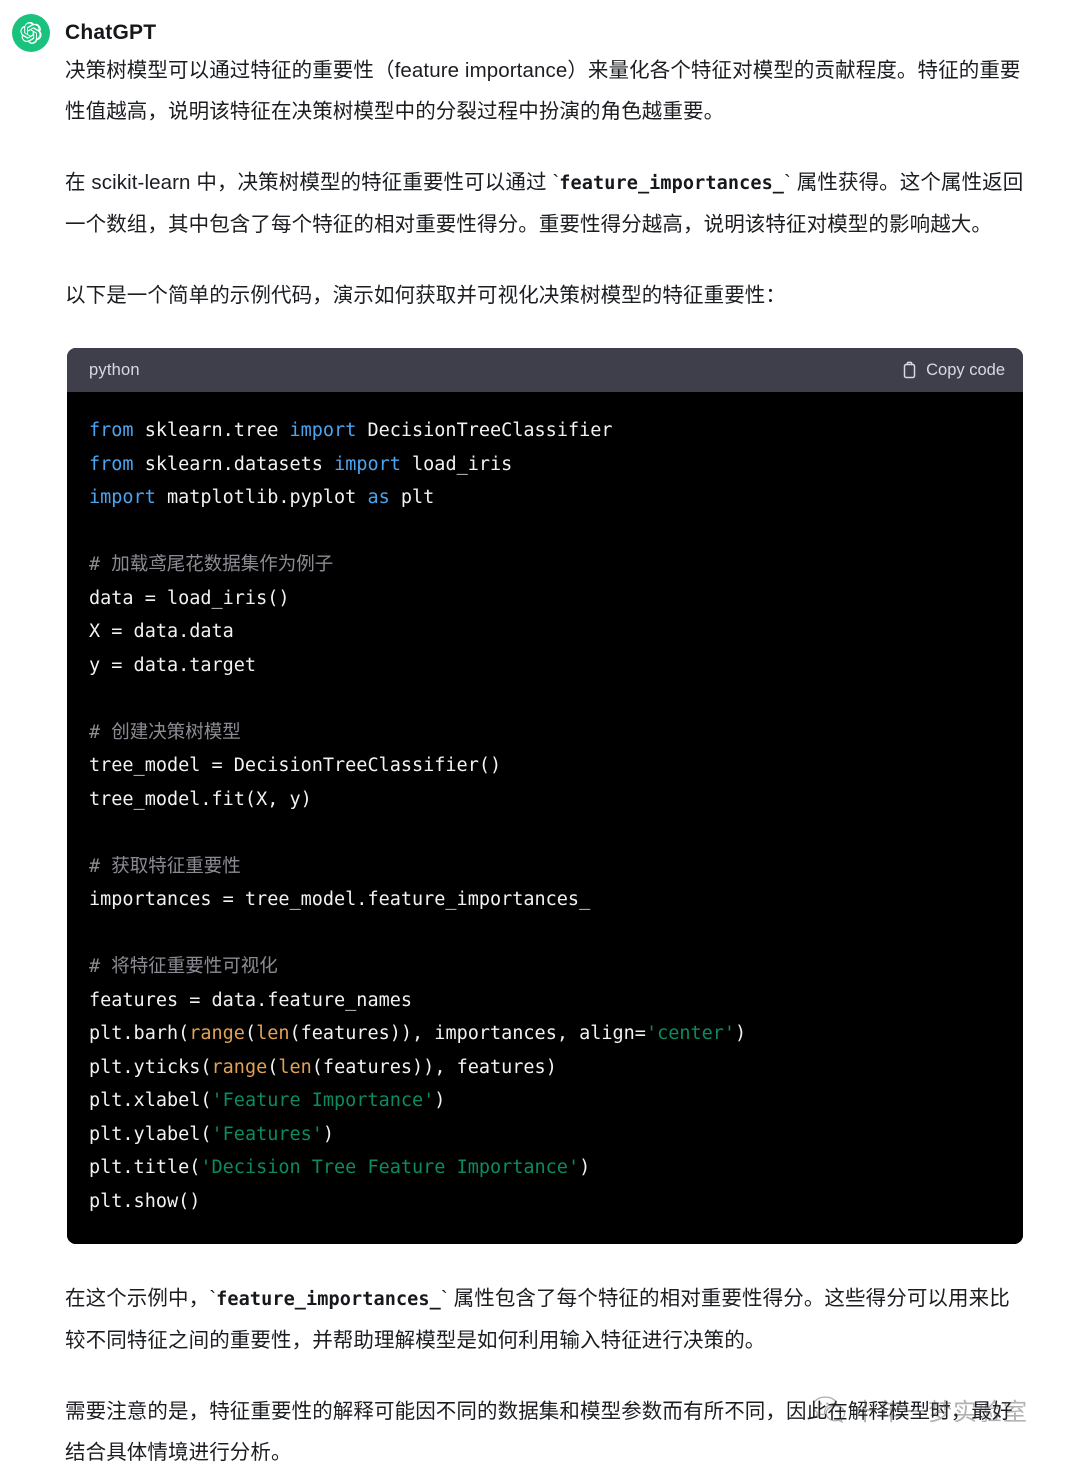 The width and height of the screenshot is (1080, 1473). What do you see at coordinates (328, 1299) in the screenshot?
I see `inline-code-feature-importances-2: feature_importances_` at bounding box center [328, 1299].